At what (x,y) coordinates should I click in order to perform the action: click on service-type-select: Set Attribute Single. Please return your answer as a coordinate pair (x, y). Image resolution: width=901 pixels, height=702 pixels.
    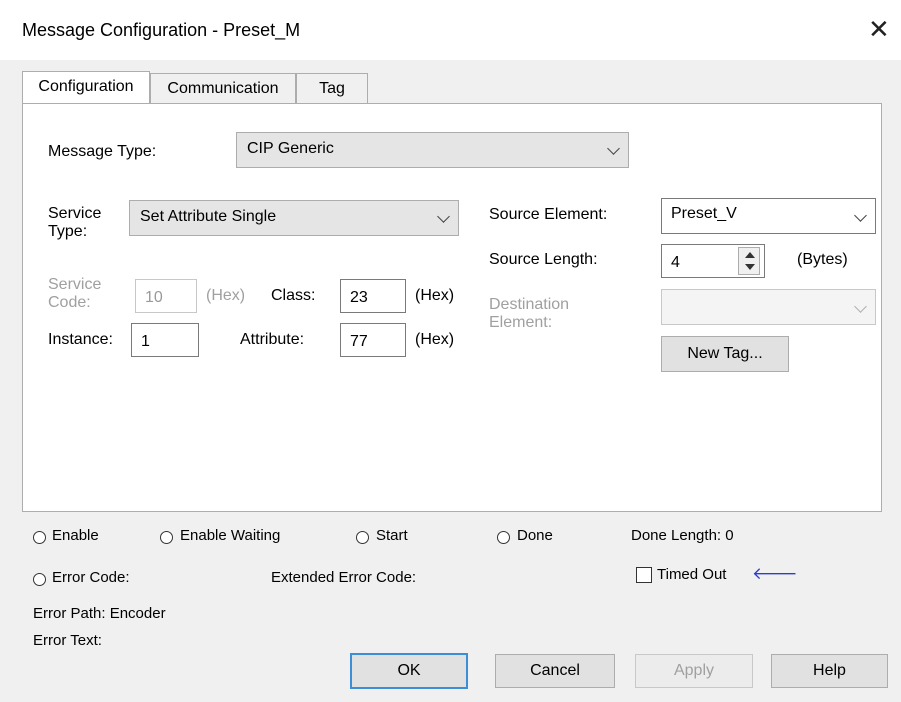
    Looking at the image, I should click on (294, 218).